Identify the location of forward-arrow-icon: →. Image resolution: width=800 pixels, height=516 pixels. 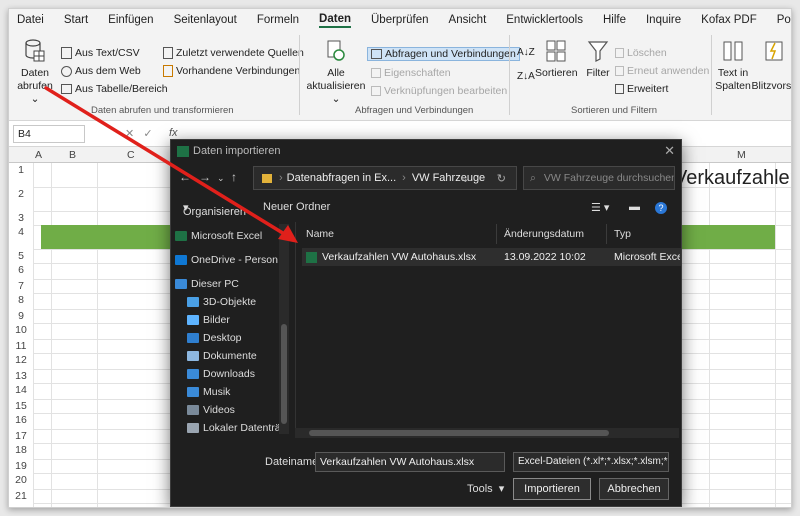
(205, 177).